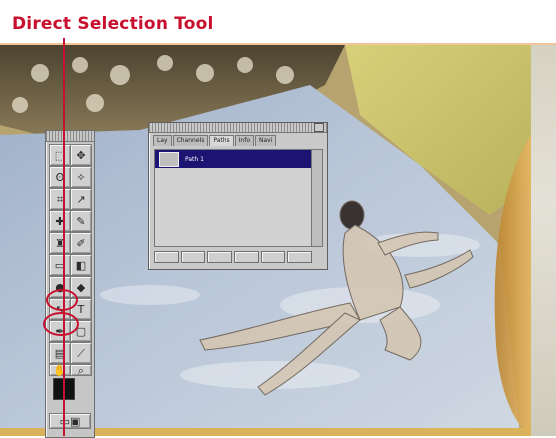 The height and width of the screenshot is (438, 556). Describe the element at coordinates (70, 421) in the screenshot. I see `mode-buttons: ▭▣` at that location.